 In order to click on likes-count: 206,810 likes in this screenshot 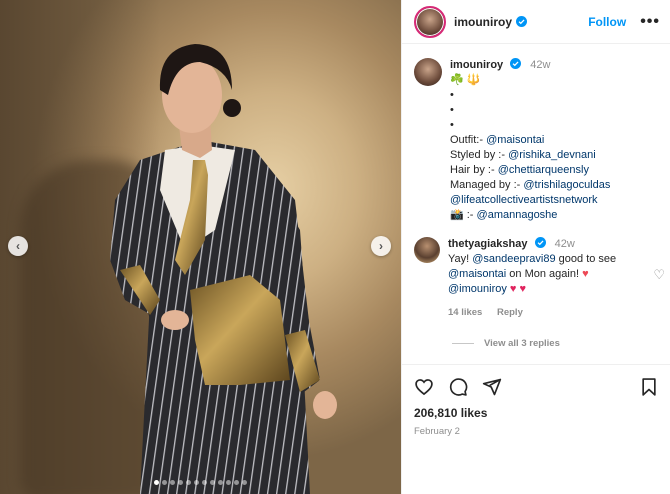, I will do `click(536, 413)`.